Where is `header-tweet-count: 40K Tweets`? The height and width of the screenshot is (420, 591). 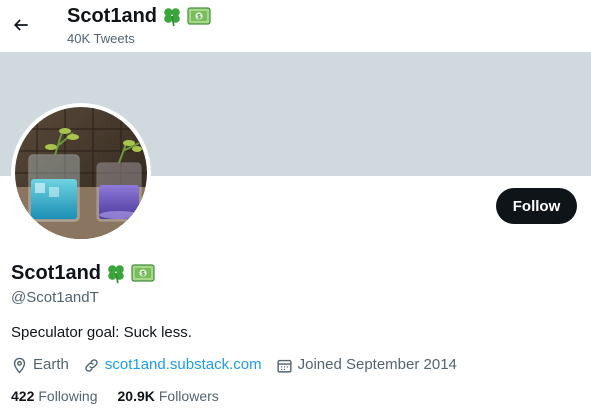
header-tweet-count: 40K Tweets is located at coordinates (101, 38).